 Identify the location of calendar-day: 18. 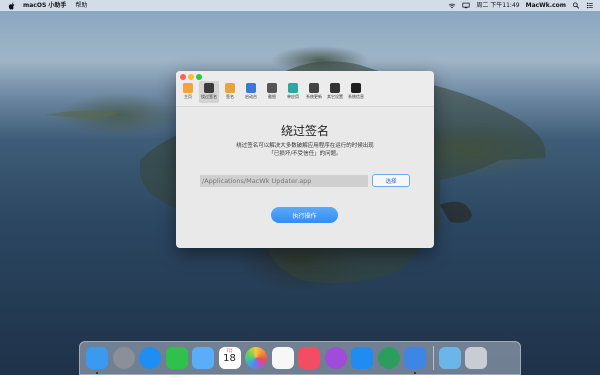
(229, 358).